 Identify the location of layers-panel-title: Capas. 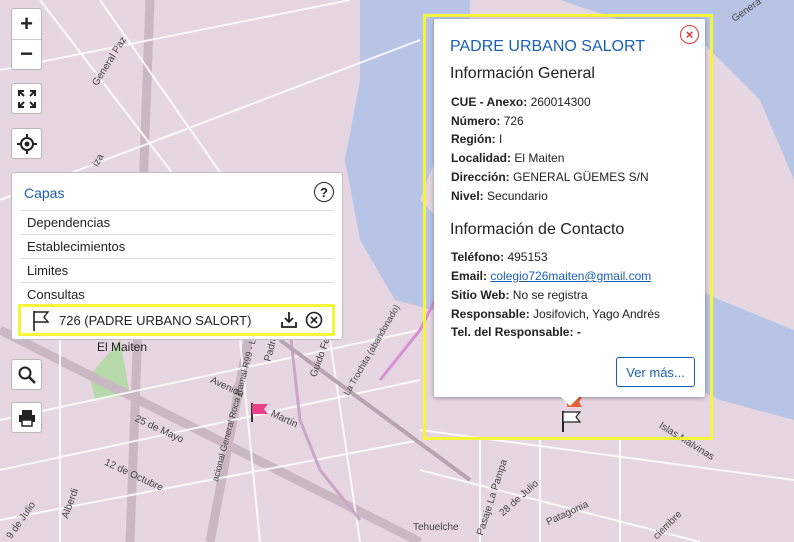
(44, 193).